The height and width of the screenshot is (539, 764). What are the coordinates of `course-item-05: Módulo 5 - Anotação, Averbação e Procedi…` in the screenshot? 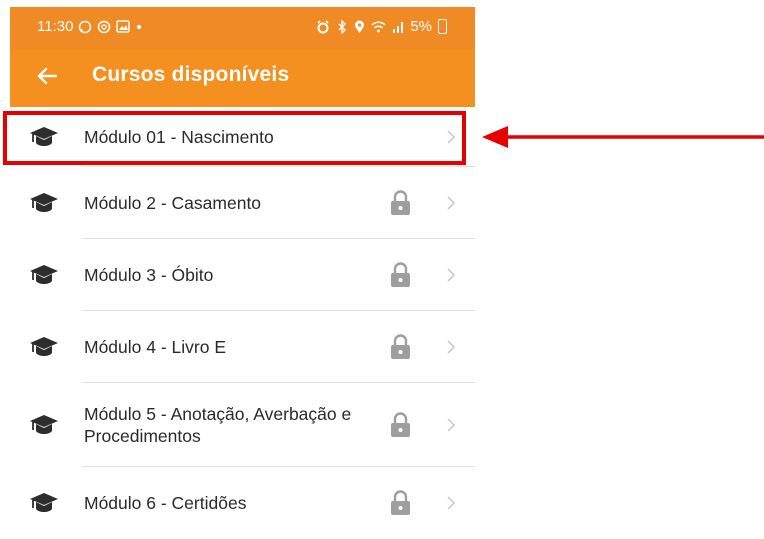 It's located at (242, 425).